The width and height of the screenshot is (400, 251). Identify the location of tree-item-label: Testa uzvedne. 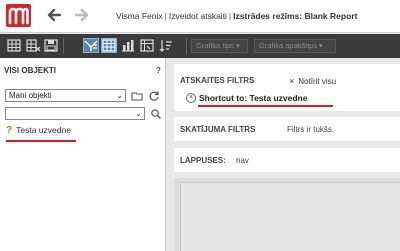
(43, 130).